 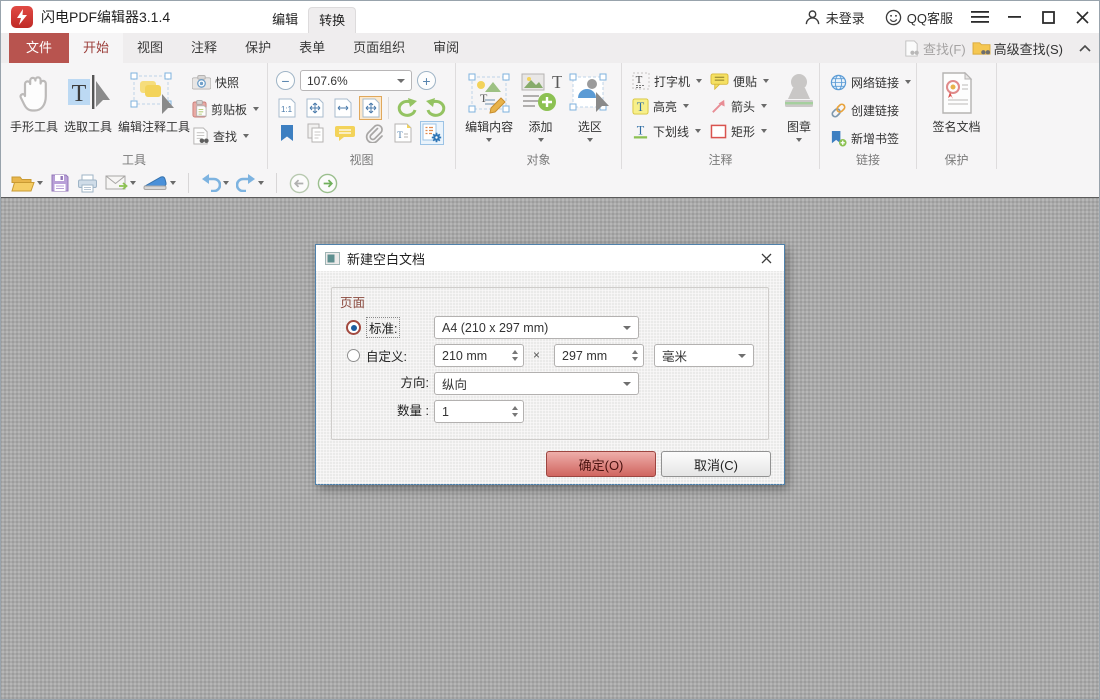 What do you see at coordinates (407, 108) in the screenshot?
I see `rotate-left-button` at bounding box center [407, 108].